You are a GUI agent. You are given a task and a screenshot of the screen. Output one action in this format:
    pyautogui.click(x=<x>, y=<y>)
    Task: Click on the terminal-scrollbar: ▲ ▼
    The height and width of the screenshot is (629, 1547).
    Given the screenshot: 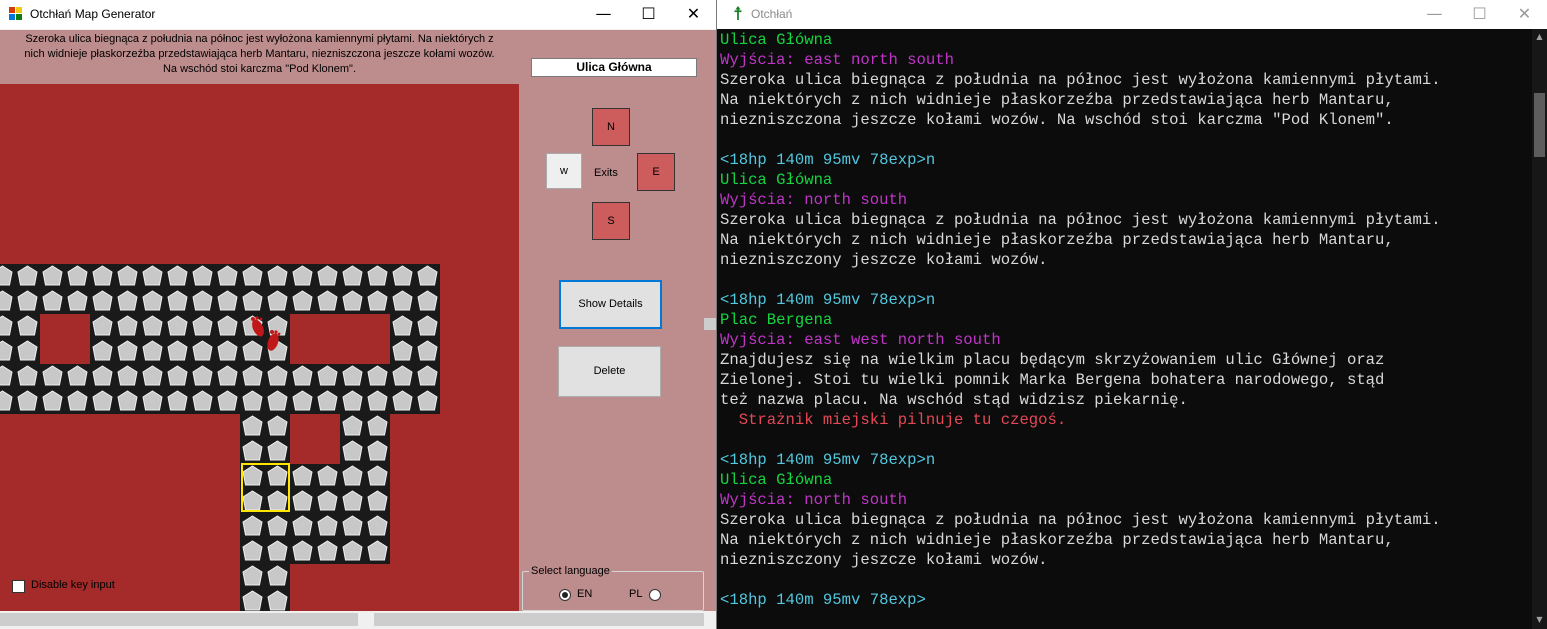 What is the action you would take?
    pyautogui.click(x=1539, y=329)
    